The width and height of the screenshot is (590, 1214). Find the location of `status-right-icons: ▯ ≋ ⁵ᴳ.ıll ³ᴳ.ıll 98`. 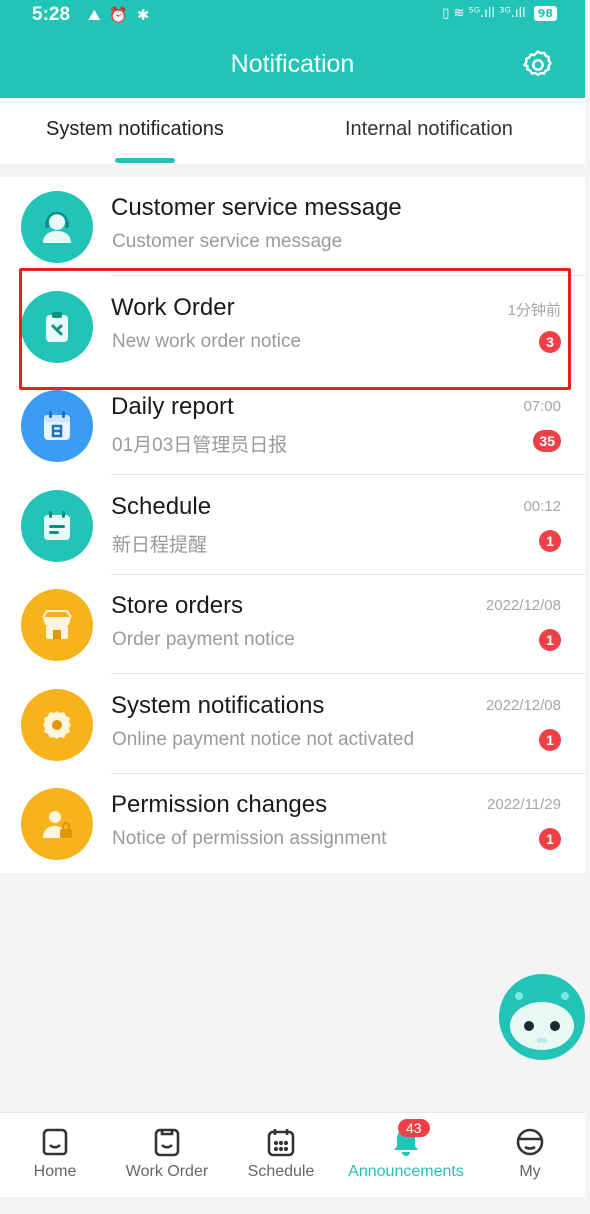

status-right-icons: ▯ ≋ ⁵ᴳ.ıll ³ᴳ.ıll 98 is located at coordinates (499, 13).